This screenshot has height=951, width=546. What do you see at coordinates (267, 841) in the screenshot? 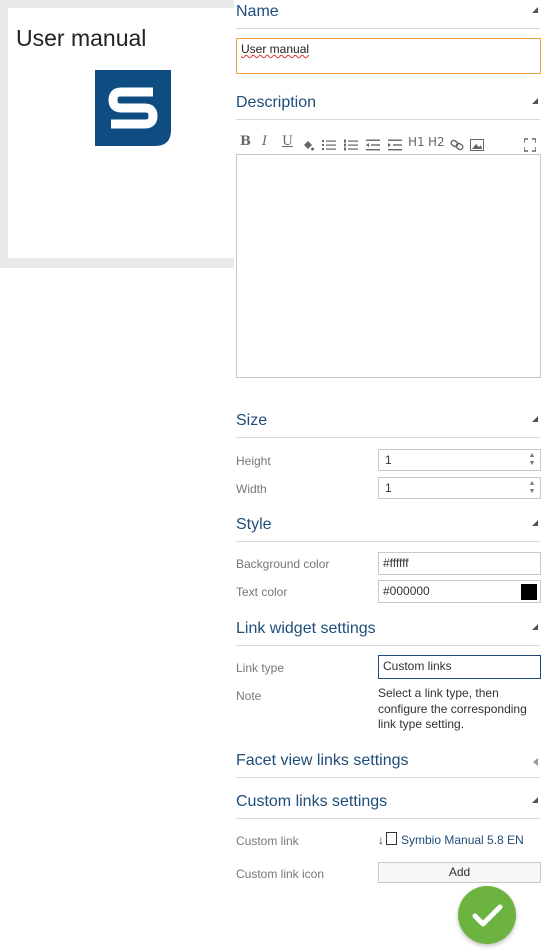
I see `custom-link-label: Custom link` at bounding box center [267, 841].